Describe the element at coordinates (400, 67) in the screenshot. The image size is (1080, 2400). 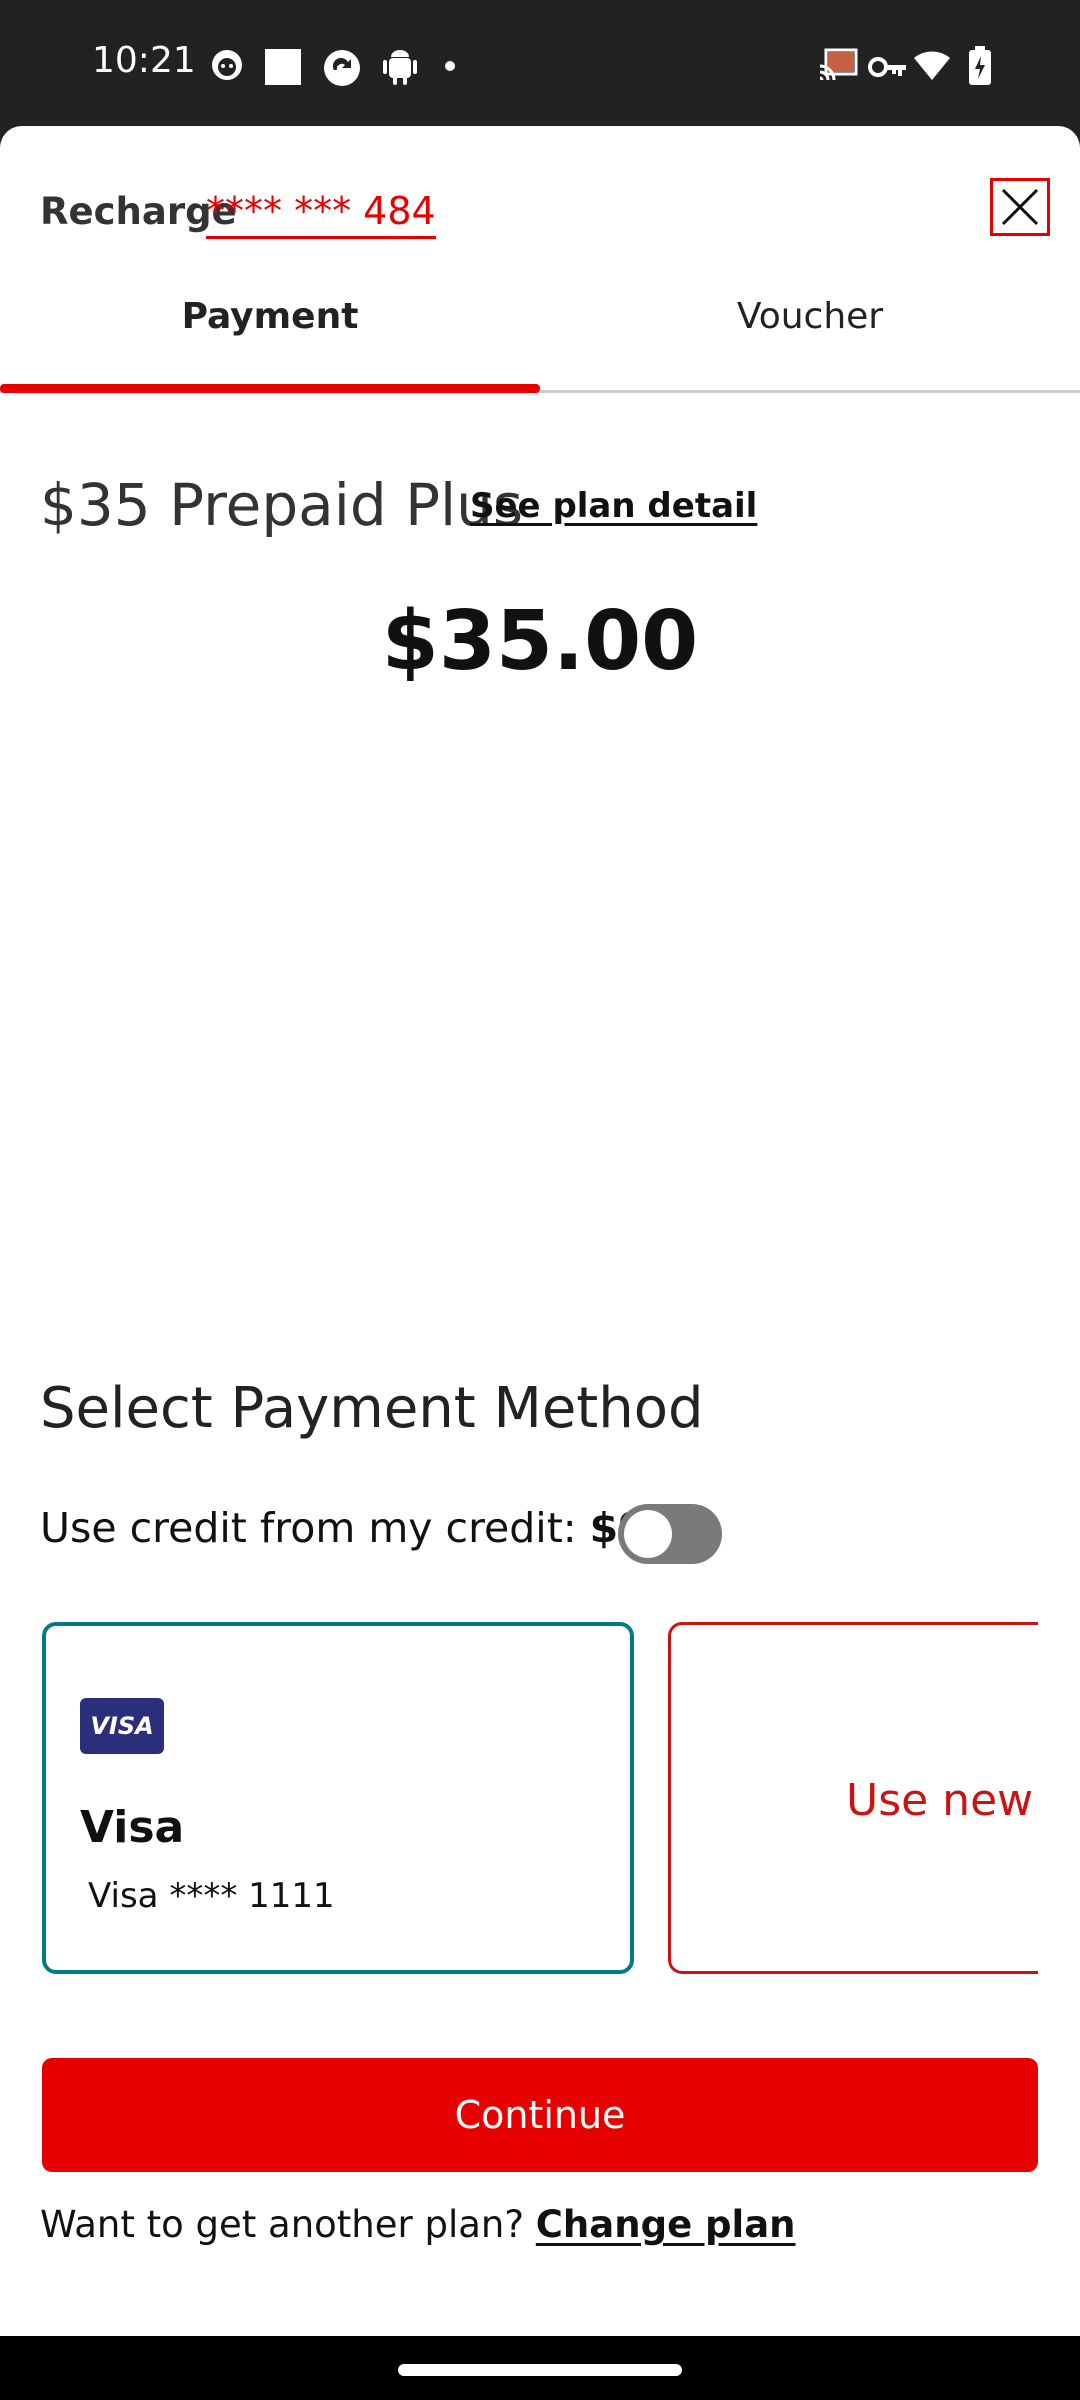
I see `android-icon` at that location.